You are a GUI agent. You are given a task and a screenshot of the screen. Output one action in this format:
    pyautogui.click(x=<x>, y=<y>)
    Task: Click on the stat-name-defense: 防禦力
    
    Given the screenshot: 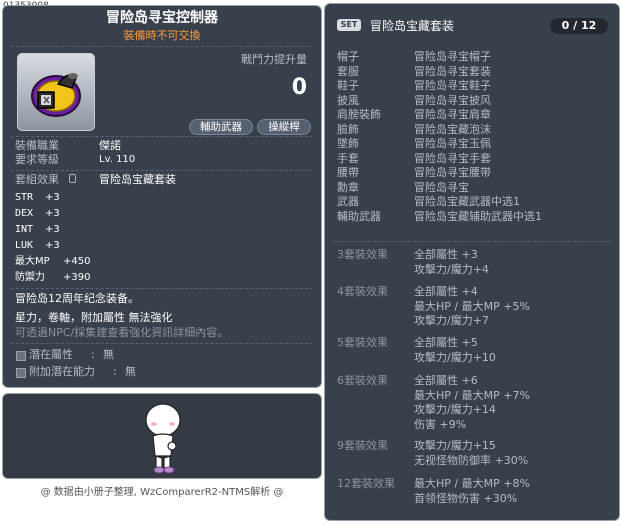 What is the action you would take?
    pyautogui.click(x=30, y=277)
    